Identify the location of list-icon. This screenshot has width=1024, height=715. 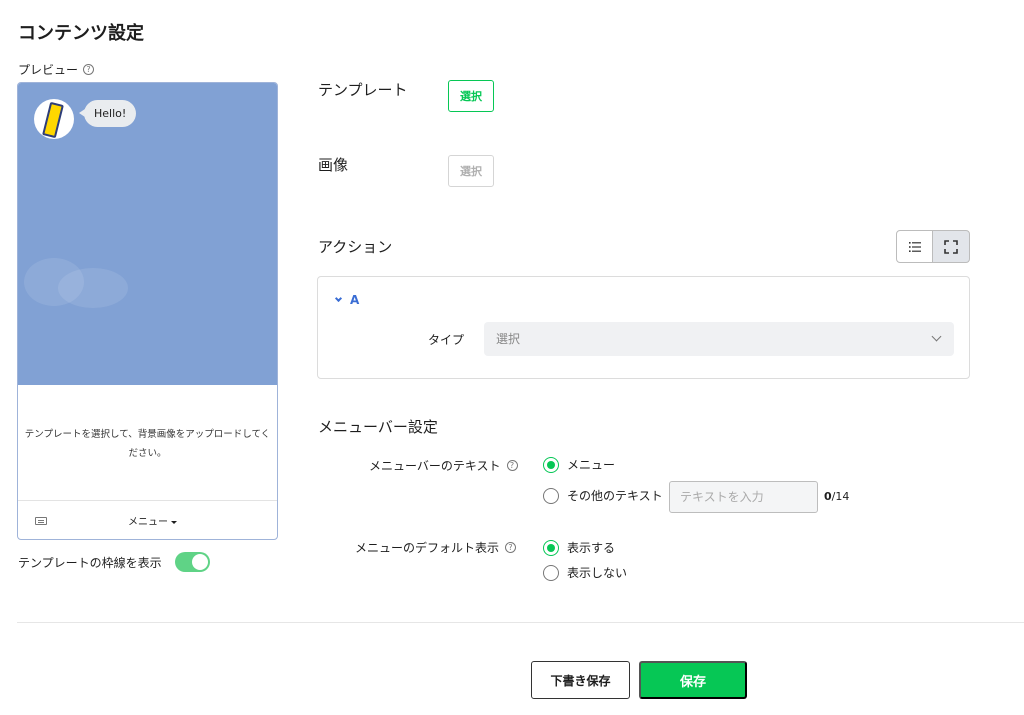
(915, 246).